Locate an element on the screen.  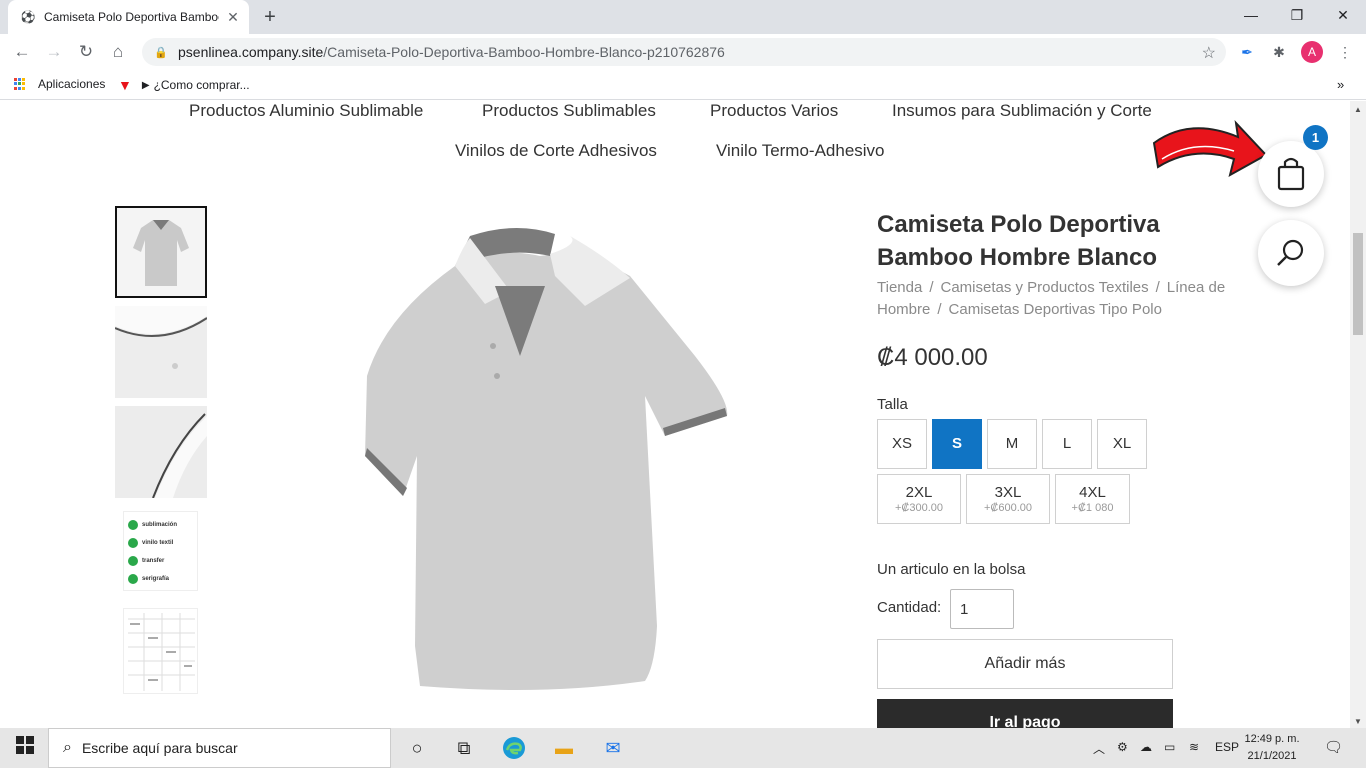
page-scrollbar: ▲ ▼ is located at coordinates (1358, 414).